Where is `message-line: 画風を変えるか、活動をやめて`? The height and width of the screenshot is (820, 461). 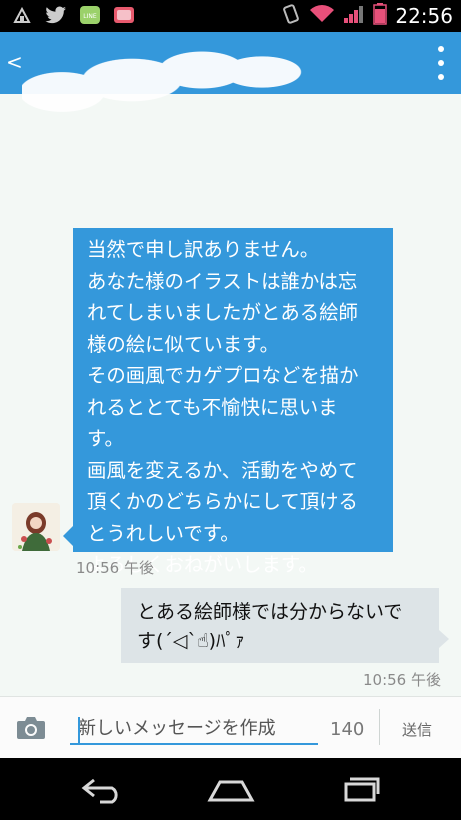 message-line: 画風を変えるか、活動をやめて is located at coordinates (222, 470).